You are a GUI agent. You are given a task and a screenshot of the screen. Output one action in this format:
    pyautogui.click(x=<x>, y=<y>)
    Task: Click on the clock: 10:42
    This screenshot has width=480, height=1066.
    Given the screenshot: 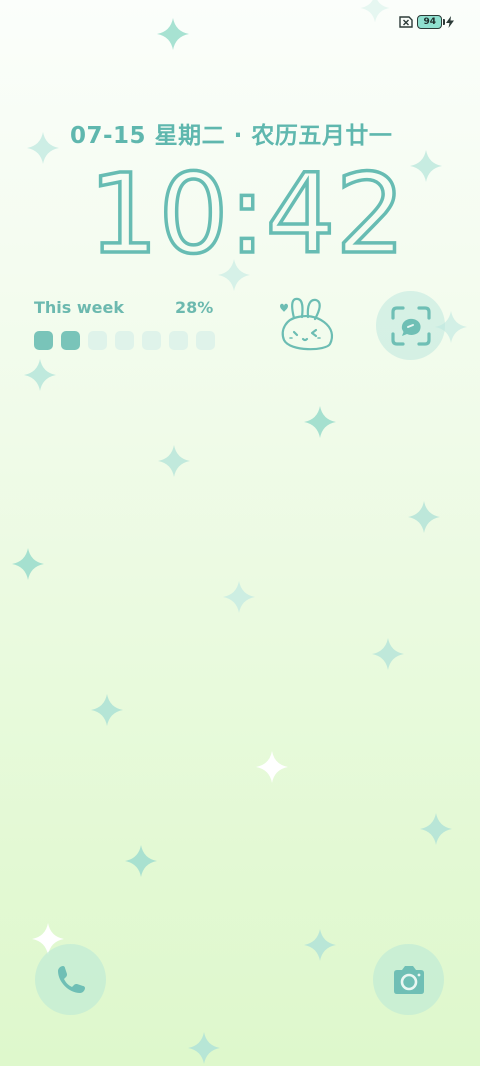 What is the action you would take?
    pyautogui.click(x=247, y=215)
    